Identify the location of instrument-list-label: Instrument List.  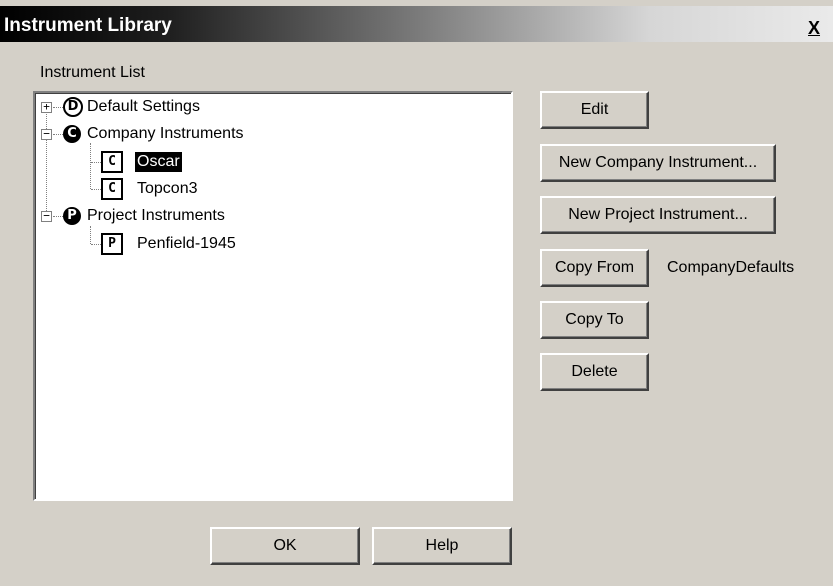
(92, 72).